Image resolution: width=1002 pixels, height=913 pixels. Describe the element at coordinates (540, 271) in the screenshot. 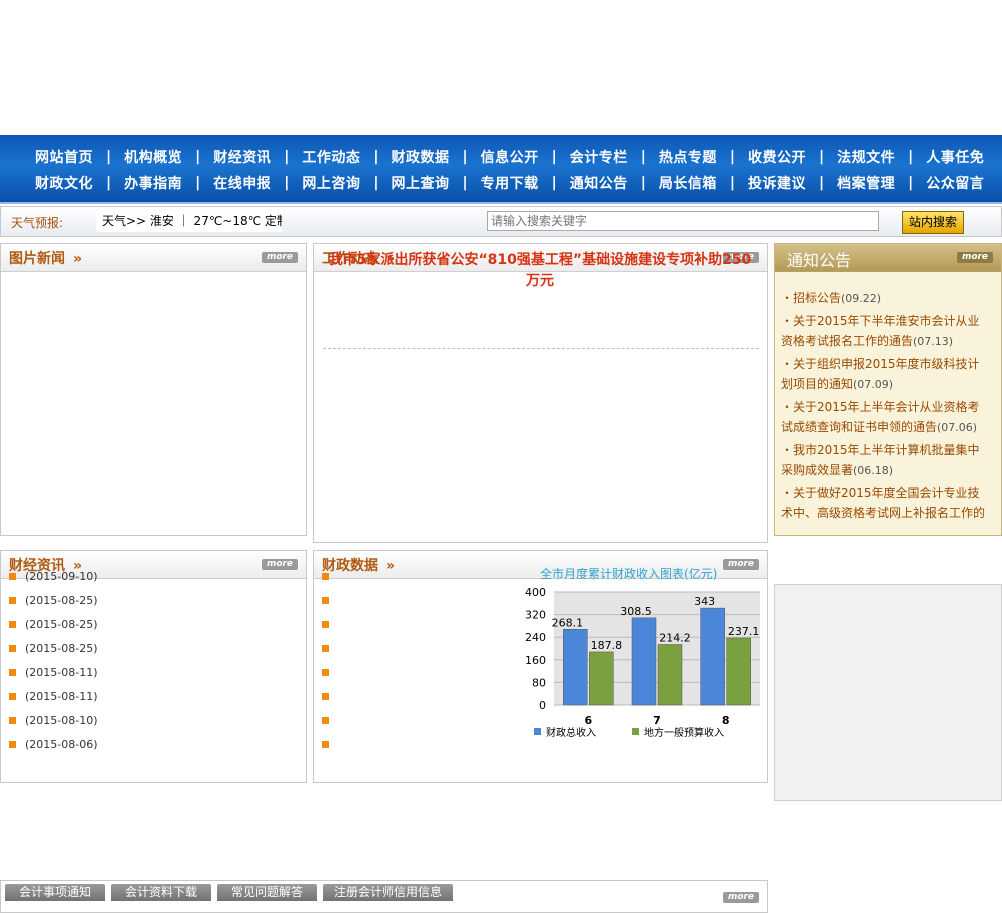

I see `work-headline-link: 我市5家派出所获省公安“810强基工程”基础设施建设专项补助250万元` at that location.